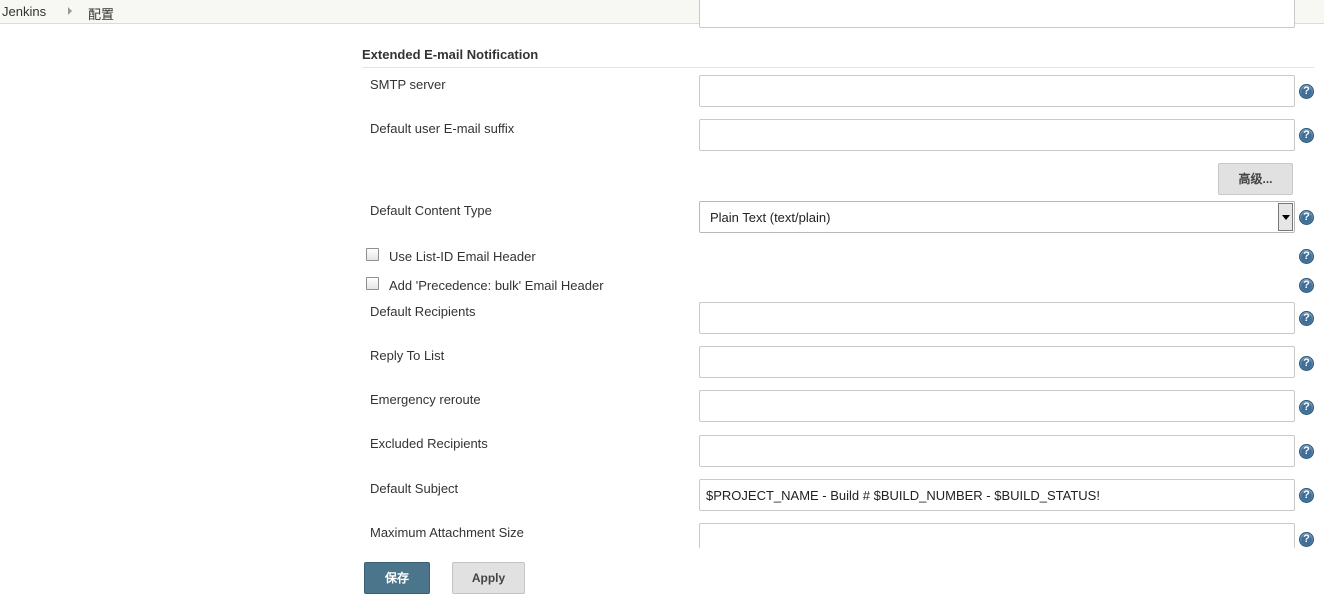  What do you see at coordinates (462, 256) in the screenshot?
I see `list-id-label: Use List-ID Email Header` at bounding box center [462, 256].